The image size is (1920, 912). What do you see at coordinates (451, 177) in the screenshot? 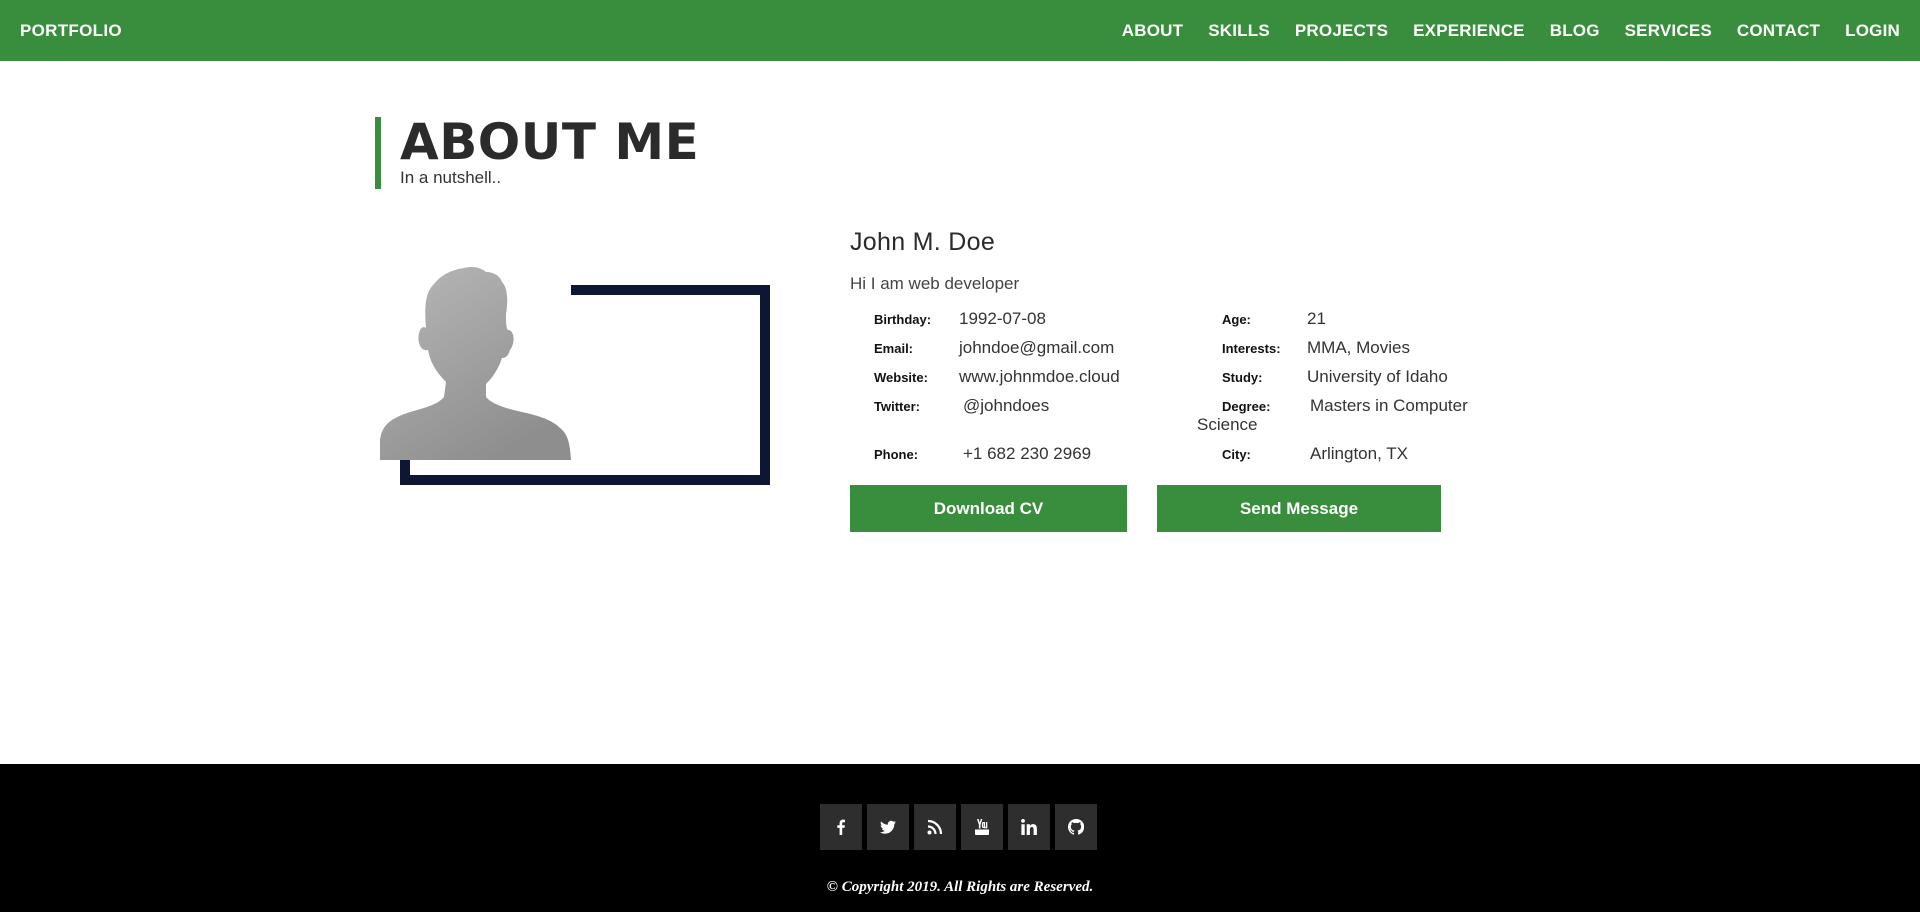
I see `section-subtitle: In a nutshell..` at bounding box center [451, 177].